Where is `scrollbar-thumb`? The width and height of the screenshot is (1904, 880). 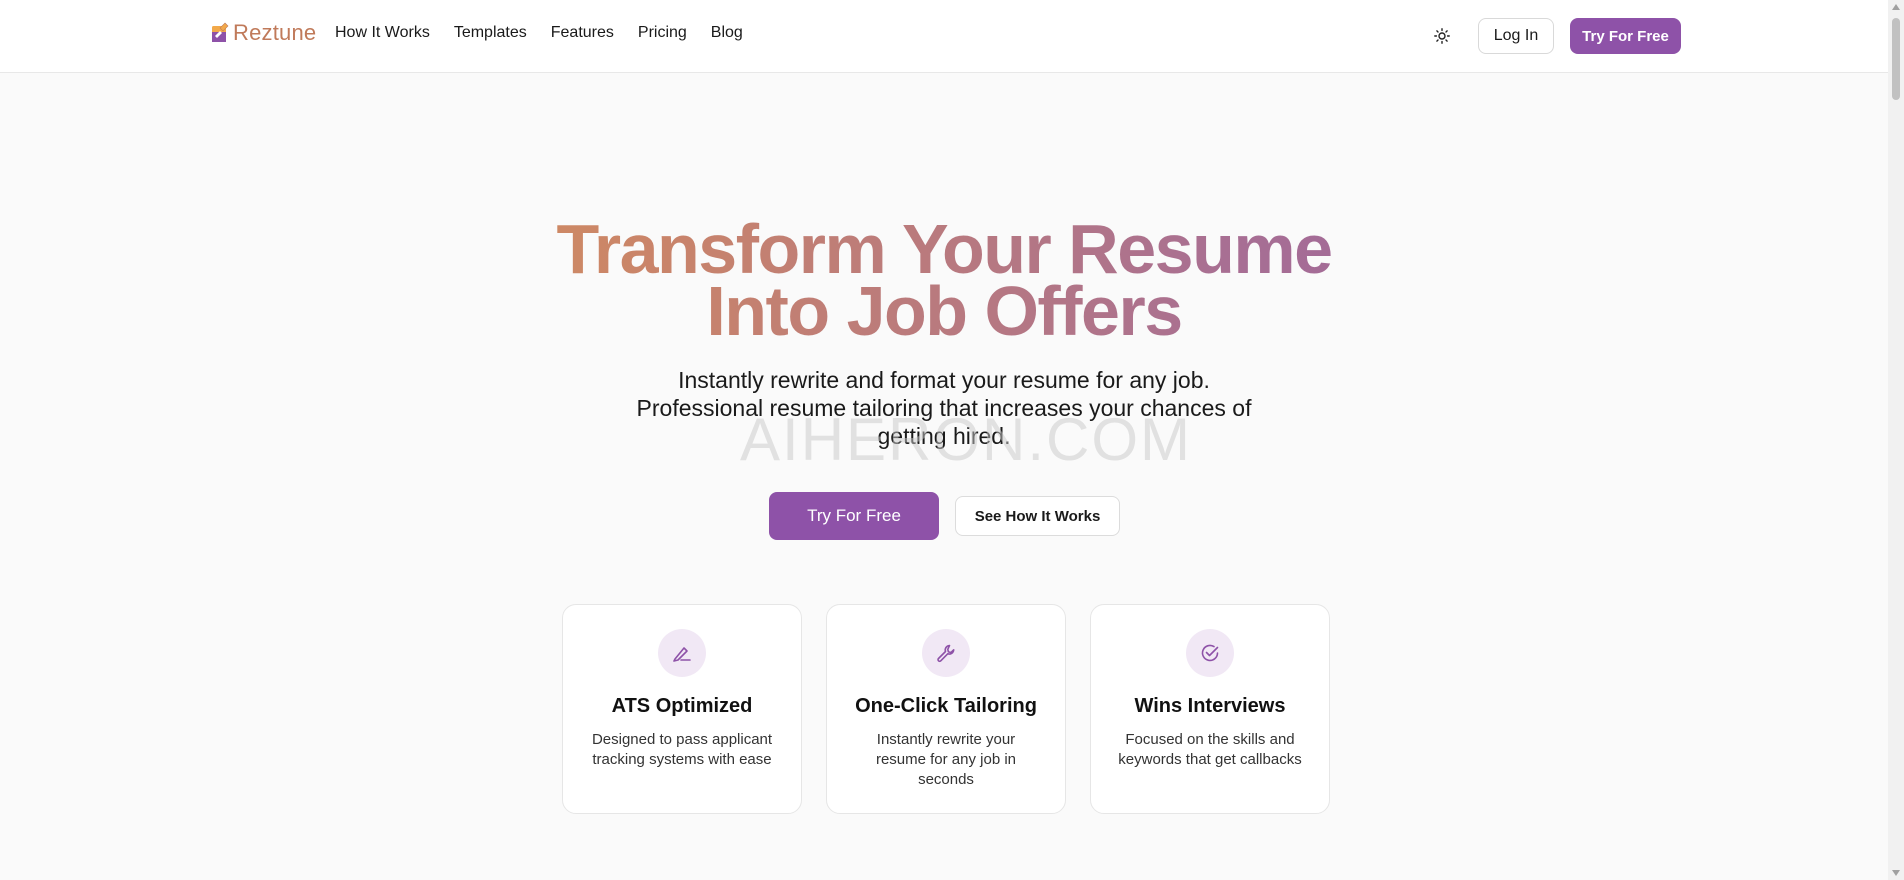 scrollbar-thumb is located at coordinates (1896, 59).